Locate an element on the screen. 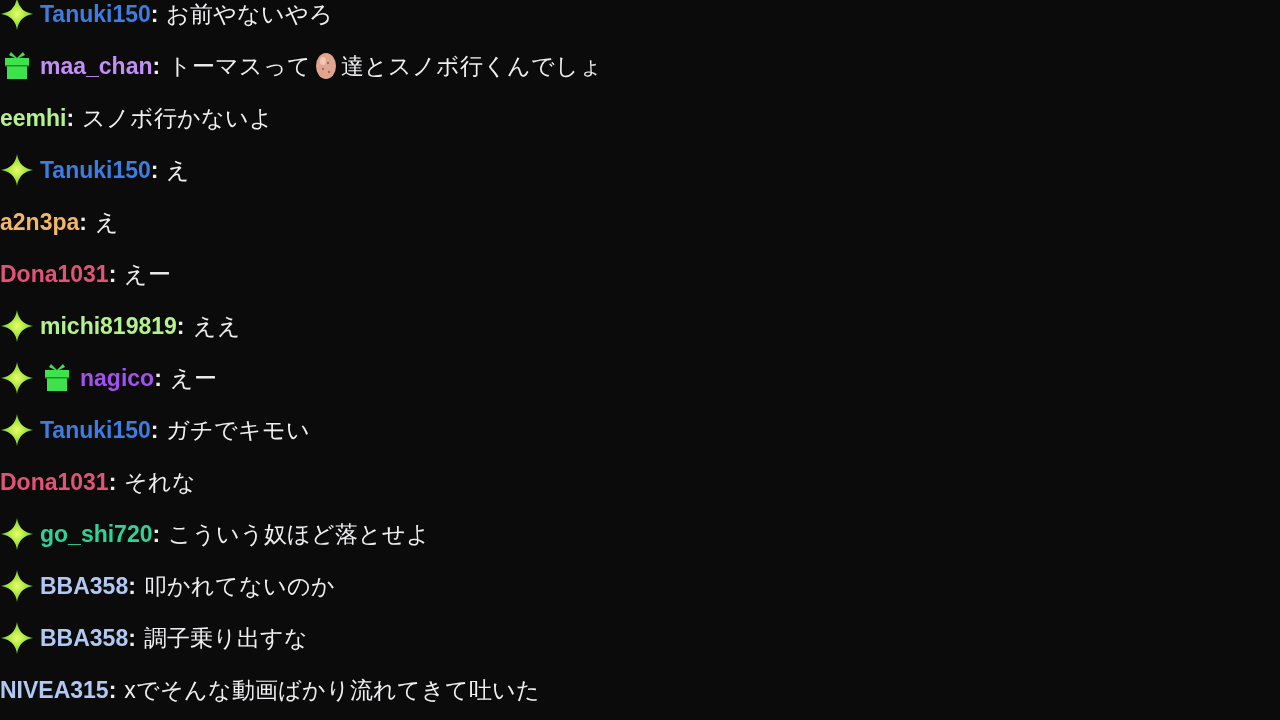 The width and height of the screenshot is (1280, 720). message-text: ガチでキモい is located at coordinates (238, 430).